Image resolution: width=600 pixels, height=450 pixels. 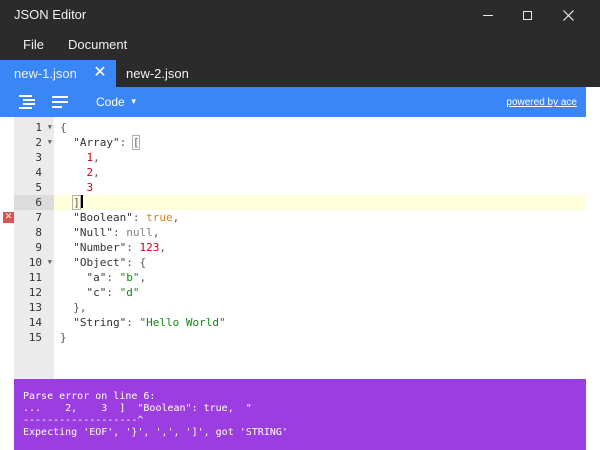 I want to click on code-token: }, so click(x=63, y=337).